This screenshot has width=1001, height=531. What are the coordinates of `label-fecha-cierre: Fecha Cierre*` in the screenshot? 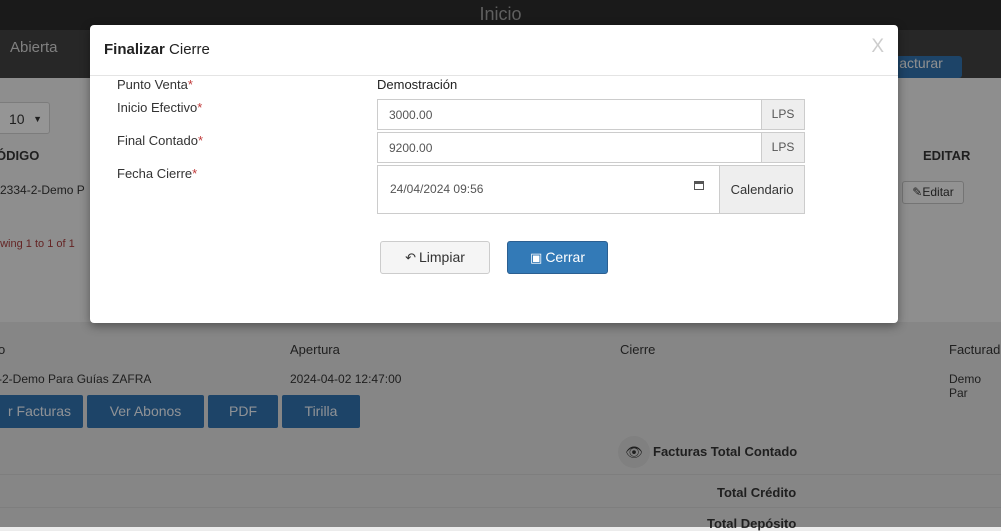 It's located at (157, 173).